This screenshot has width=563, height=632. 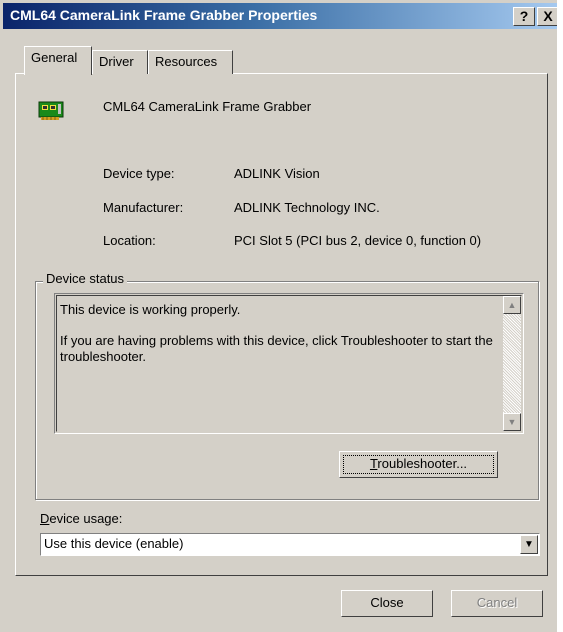 What do you see at coordinates (85, 278) in the screenshot?
I see `device-status-title: Device status` at bounding box center [85, 278].